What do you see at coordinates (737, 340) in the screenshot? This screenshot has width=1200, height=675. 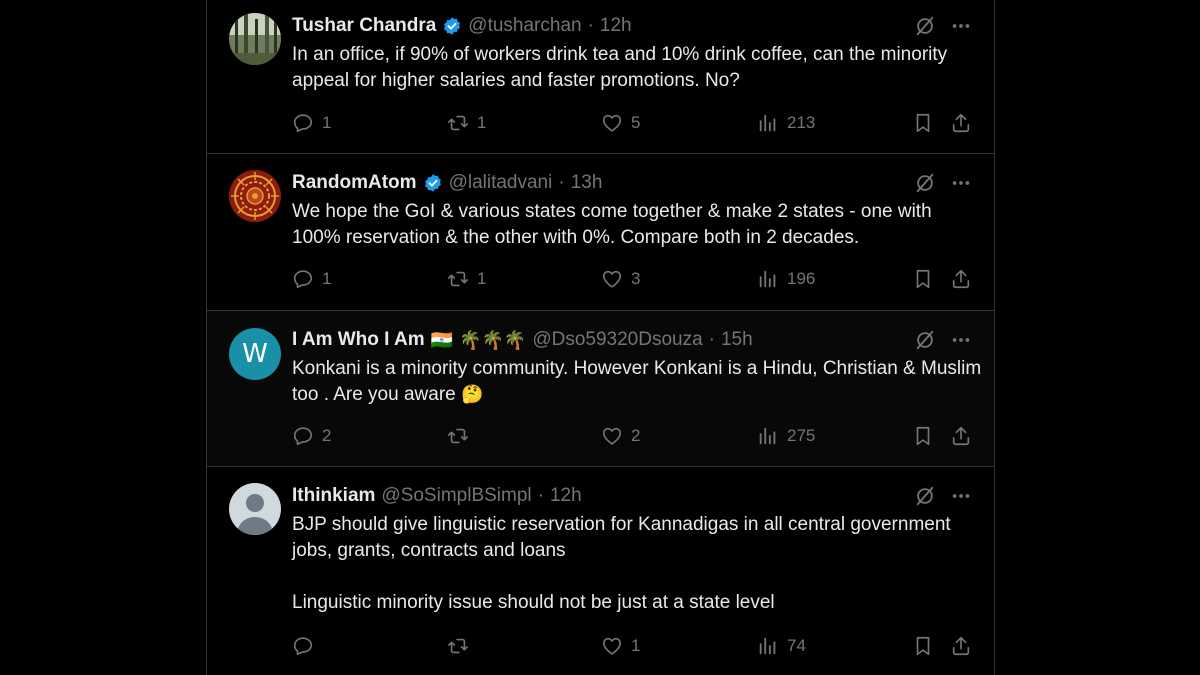 I see `timestamp: 15h` at bounding box center [737, 340].